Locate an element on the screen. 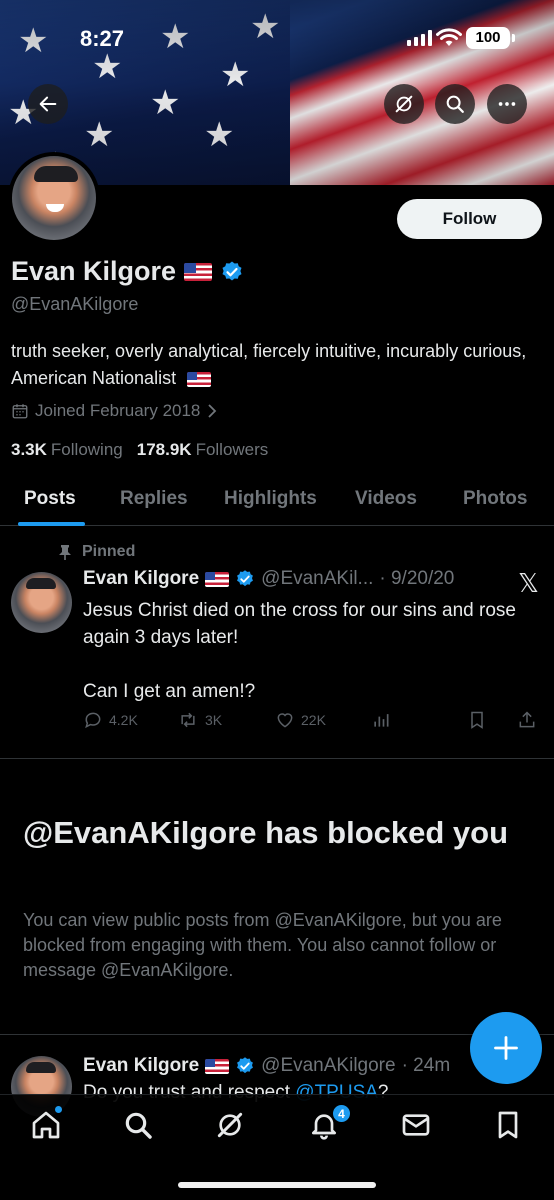 The image size is (554, 1200). bookmark-icon is located at coordinates (477, 720).